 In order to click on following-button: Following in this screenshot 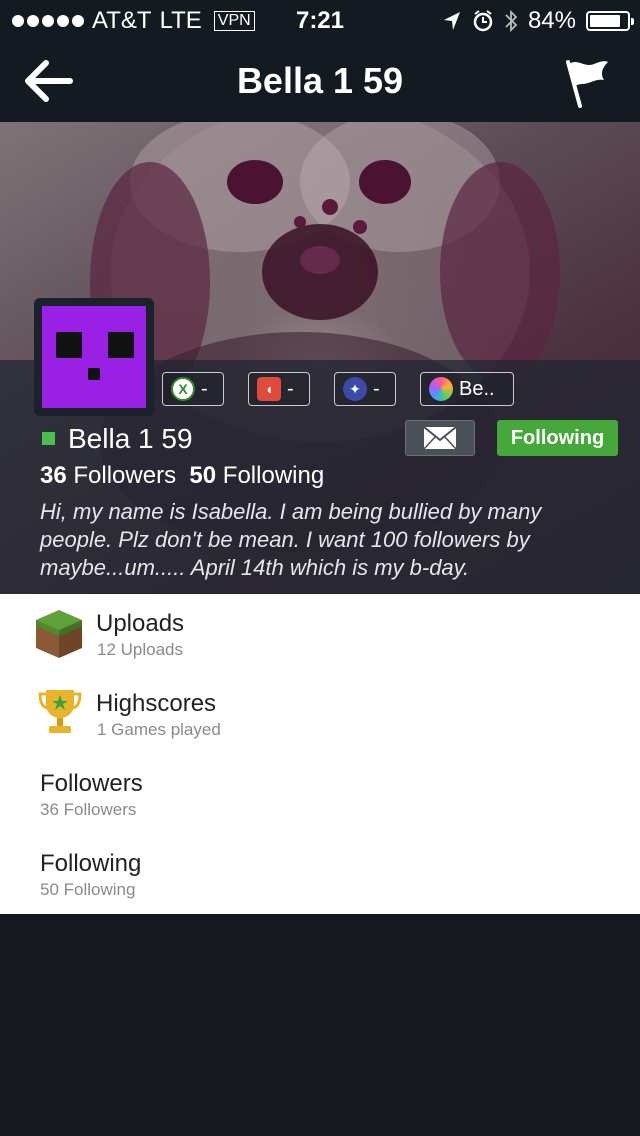, I will do `click(557, 438)`.